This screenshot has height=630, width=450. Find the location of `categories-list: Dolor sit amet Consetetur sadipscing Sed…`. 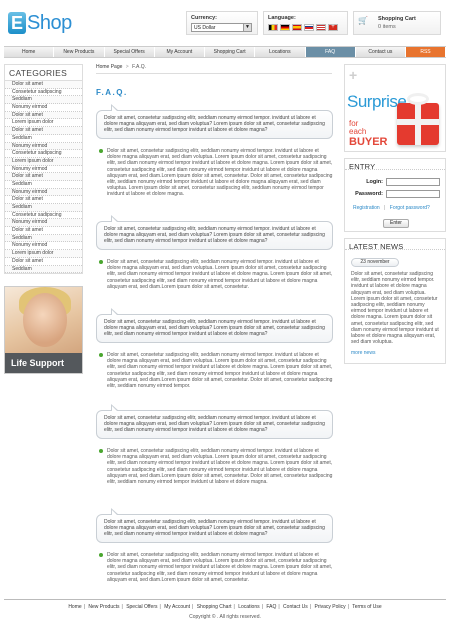

categories-list: Dolor sit amet Consetetur sadipscing Sed… is located at coordinates (43, 177).